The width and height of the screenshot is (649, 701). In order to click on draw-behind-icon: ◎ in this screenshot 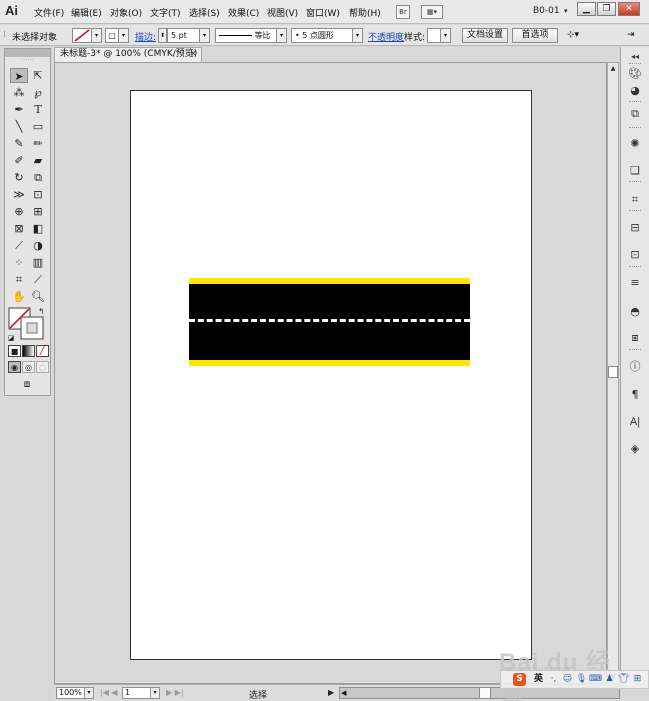, I will do `click(28, 367)`.